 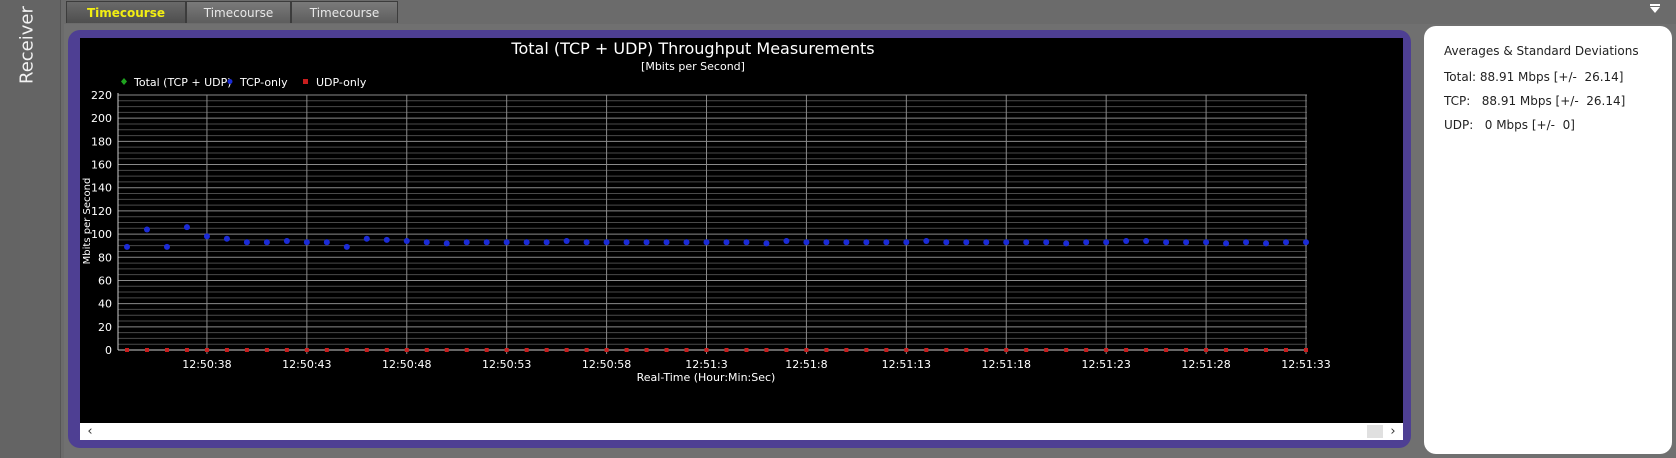 What do you see at coordinates (101, 211) in the screenshot?
I see `y-tick-label: 120` at bounding box center [101, 211].